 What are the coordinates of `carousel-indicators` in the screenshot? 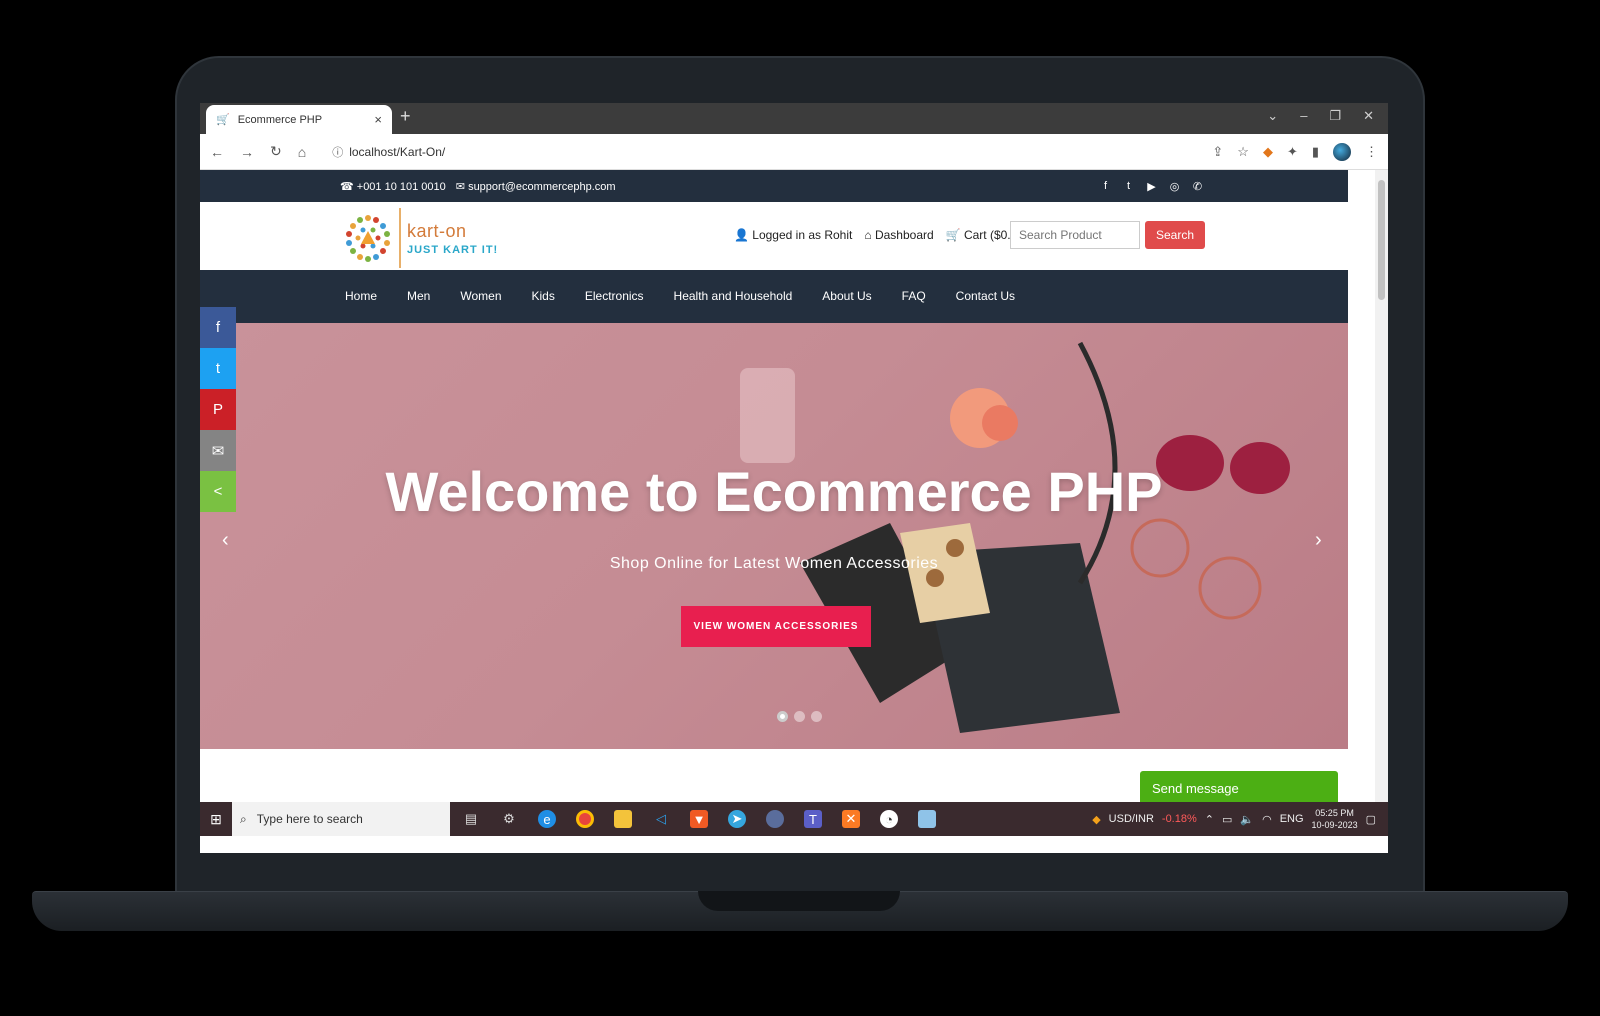 It's located at (799, 716).